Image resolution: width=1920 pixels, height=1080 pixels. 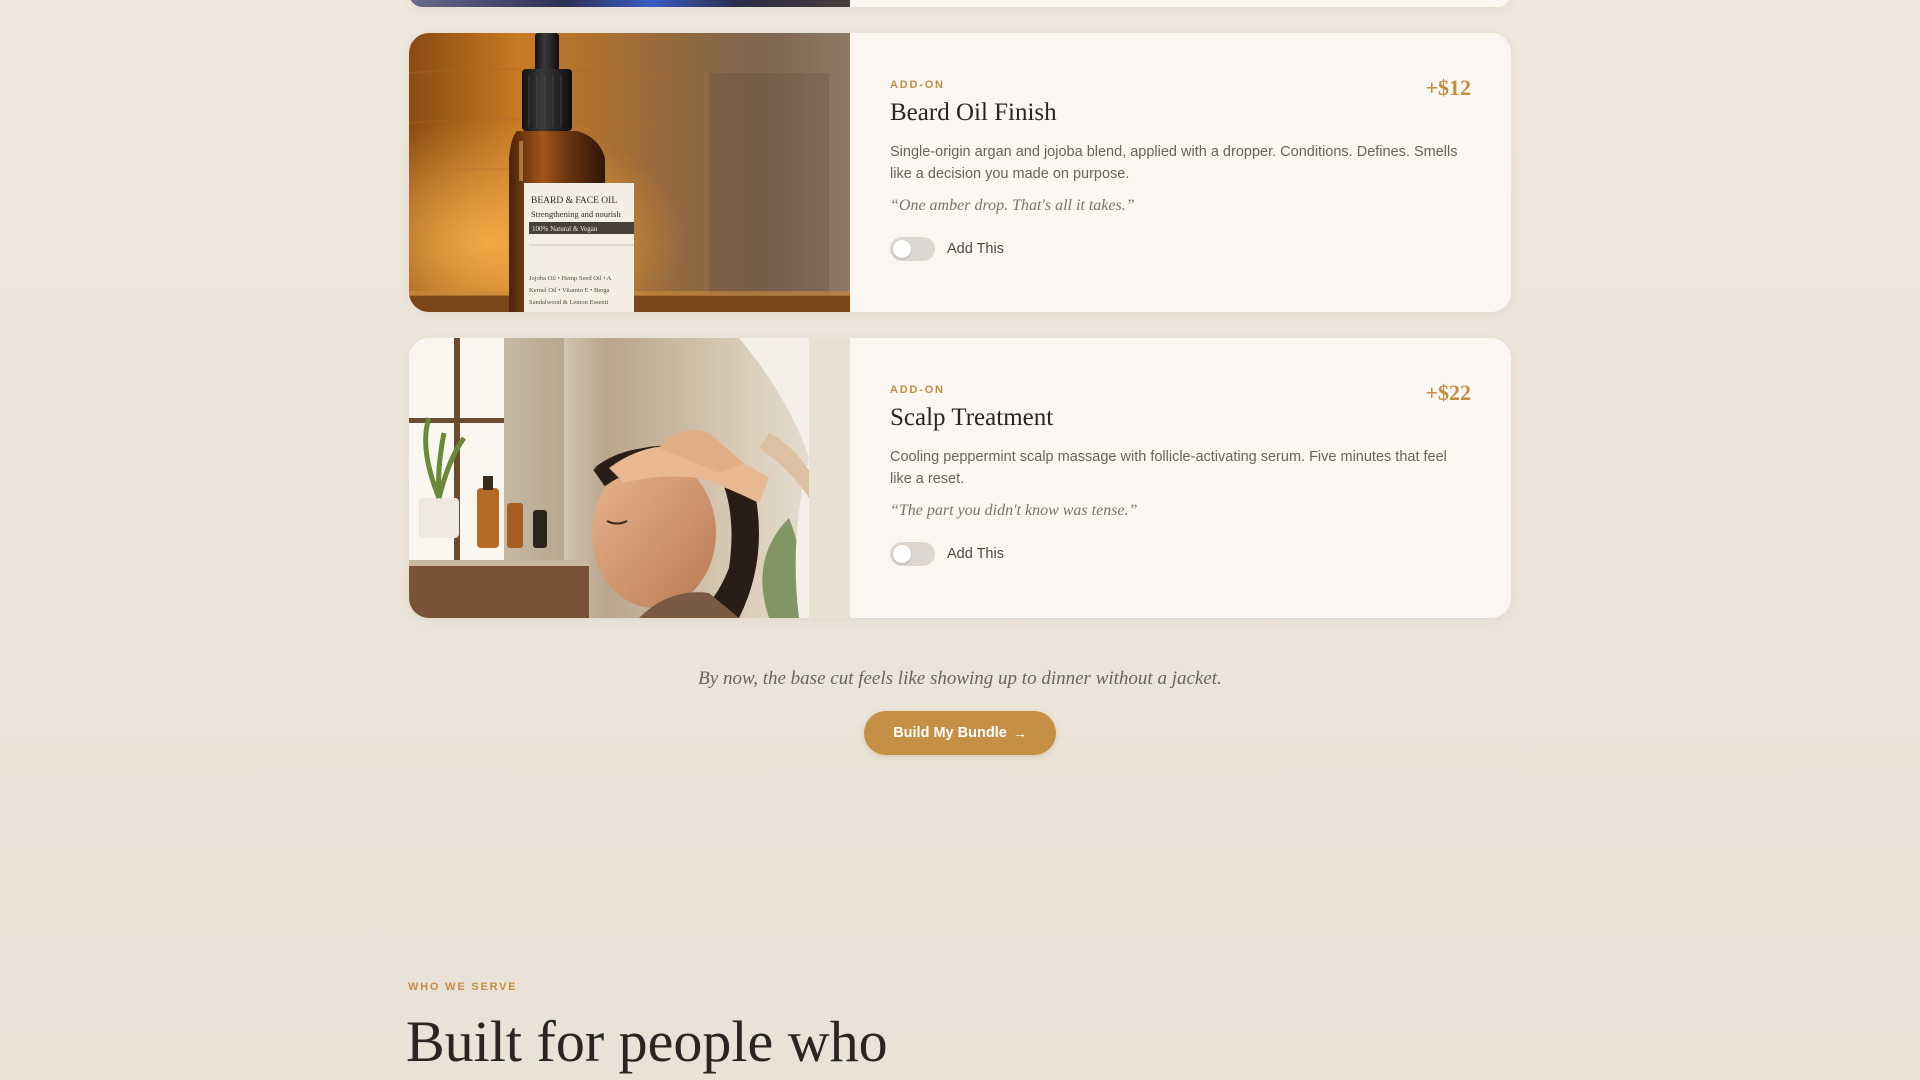 What do you see at coordinates (629, 3) in the screenshot?
I see `card-image-previous` at bounding box center [629, 3].